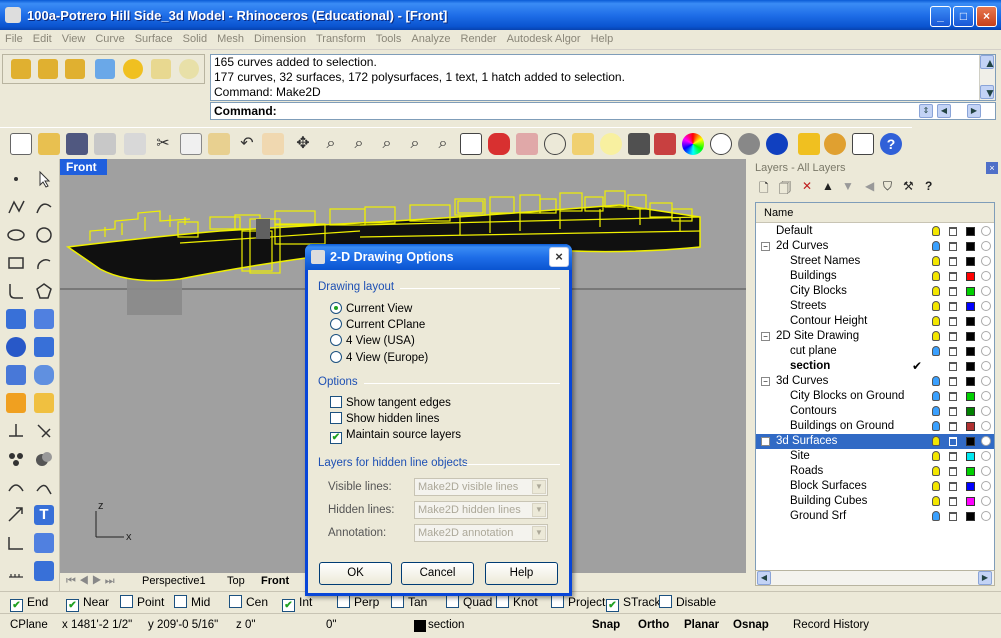 The width and height of the screenshot is (1001, 638). I want to click on cut-icon: ✂, so click(163, 144).